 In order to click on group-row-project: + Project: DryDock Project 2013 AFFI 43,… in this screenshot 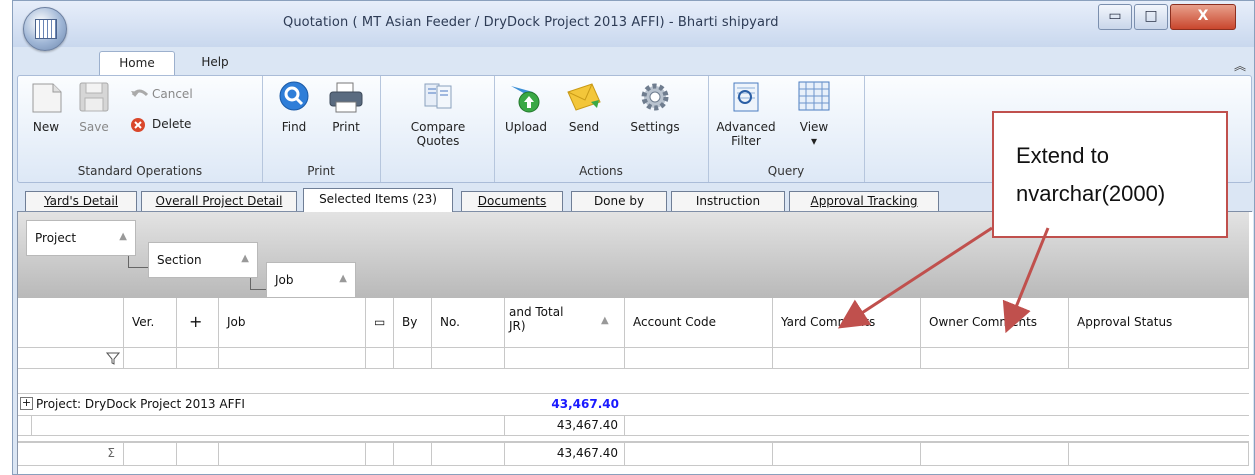, I will do `click(633, 404)`.